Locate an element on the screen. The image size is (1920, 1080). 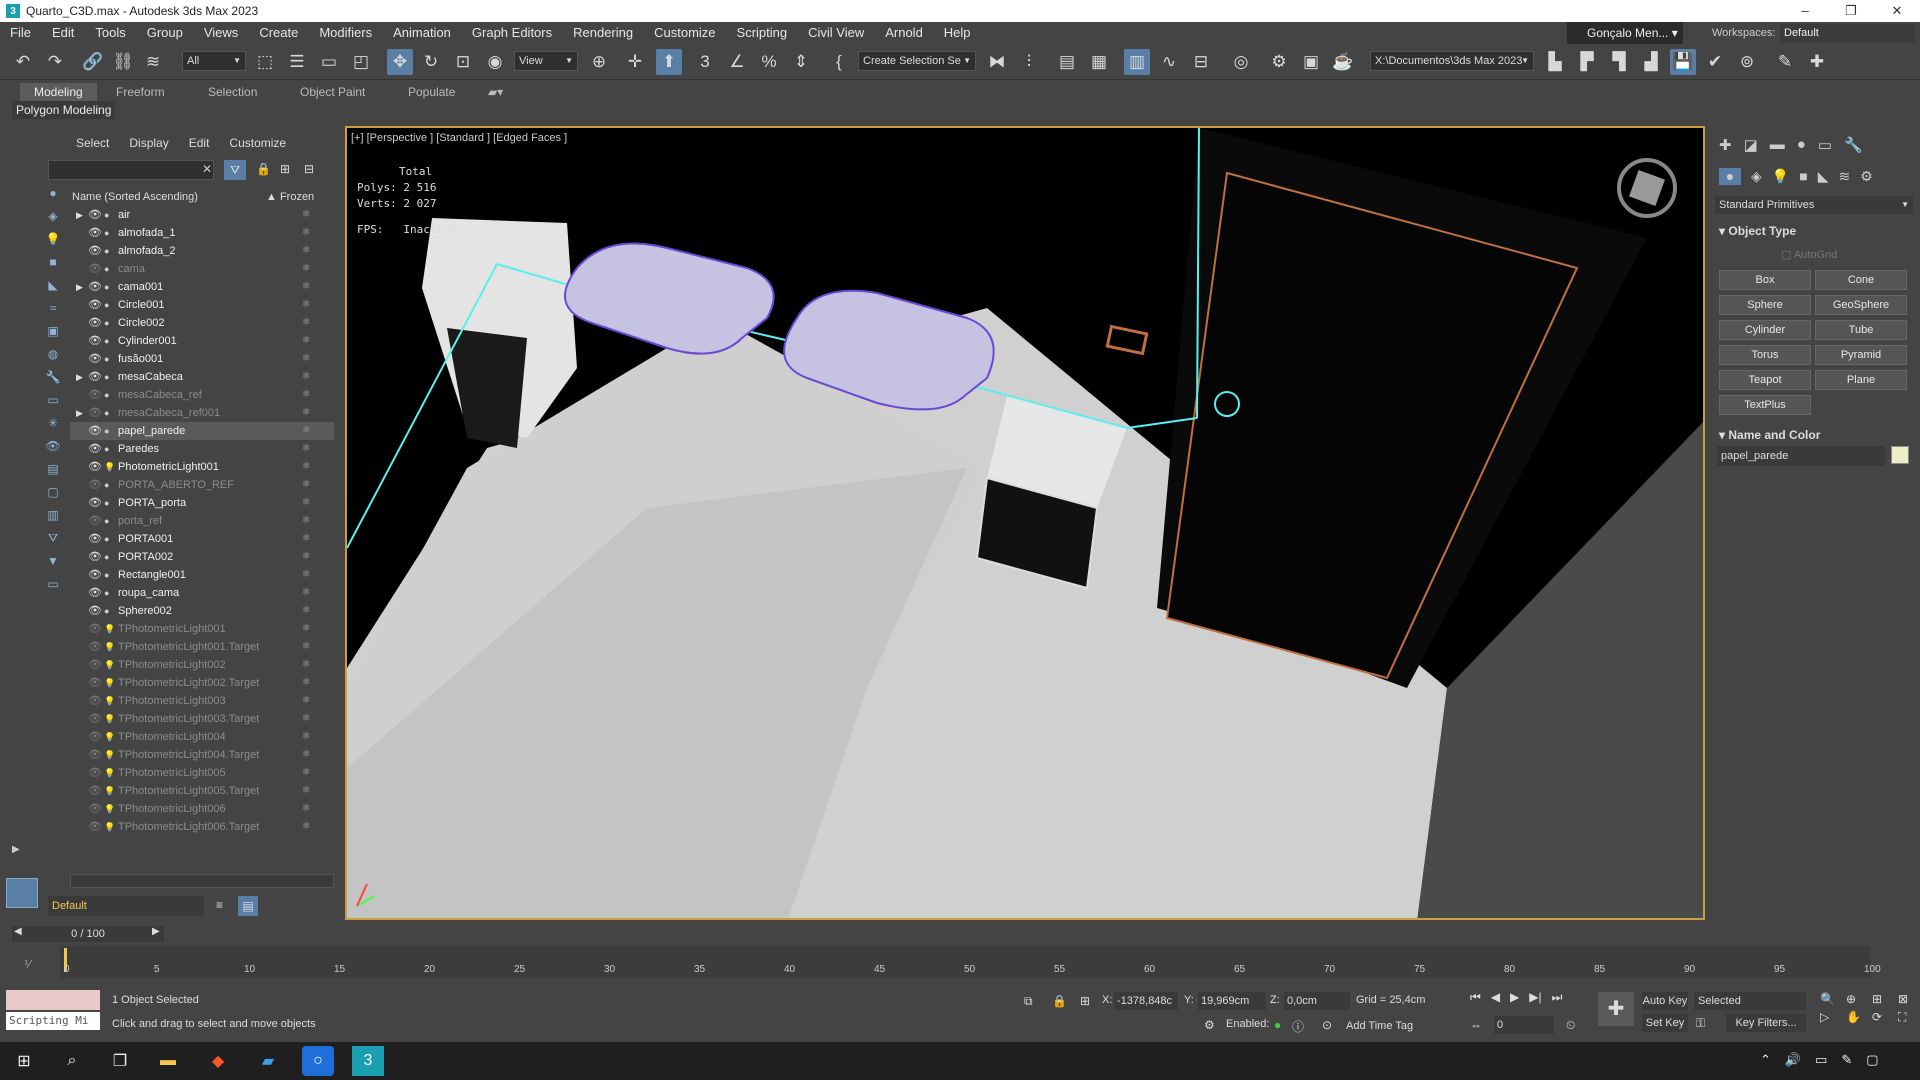
explorer-row: 👁 ● PORTA002 ❄ is located at coordinates (202, 557).